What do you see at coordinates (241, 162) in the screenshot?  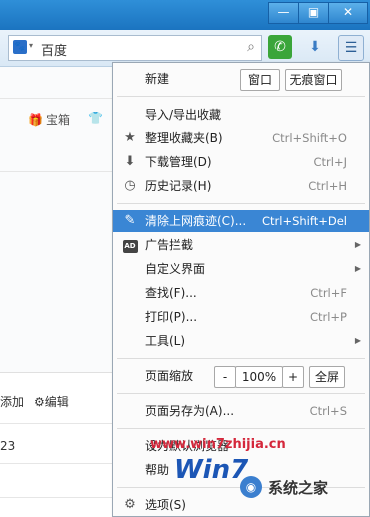 I see `menu-item-downloads: ⬇ 下载管理(D) Ctrl+J` at bounding box center [241, 162].